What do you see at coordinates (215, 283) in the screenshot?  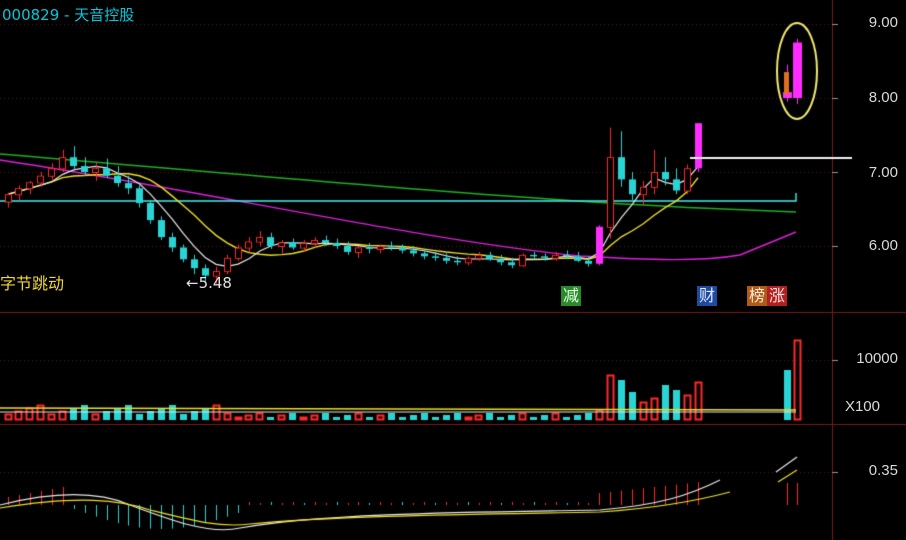 I see `low-price-value: 5.48` at bounding box center [215, 283].